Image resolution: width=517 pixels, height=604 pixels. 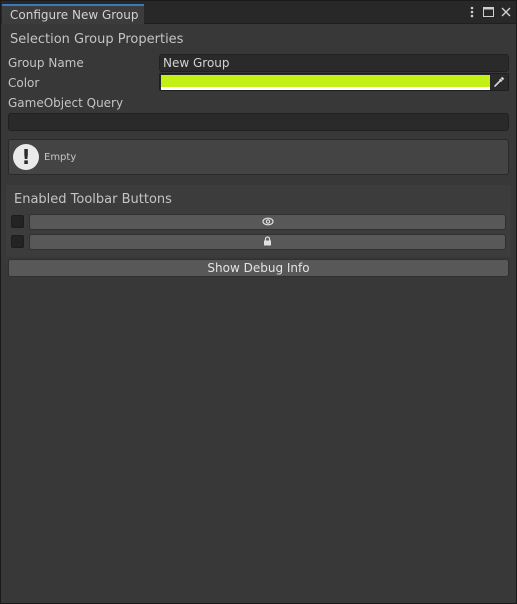 I want to click on lock-toggle-checkbox, so click(x=17, y=241).